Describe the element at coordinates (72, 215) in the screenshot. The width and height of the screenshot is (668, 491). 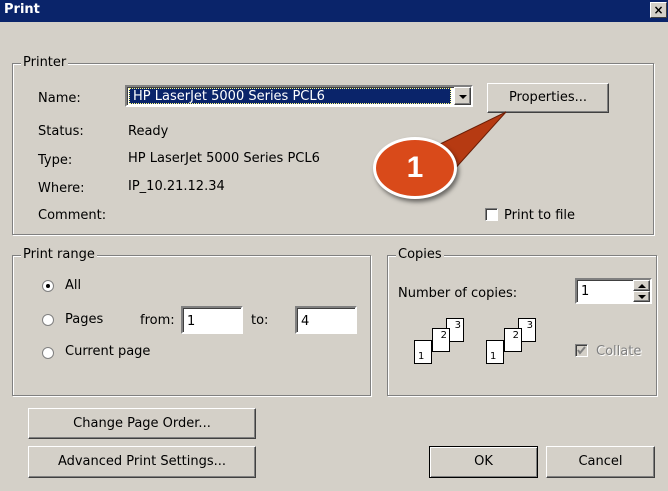
I see `comment-label: Comment:` at that location.